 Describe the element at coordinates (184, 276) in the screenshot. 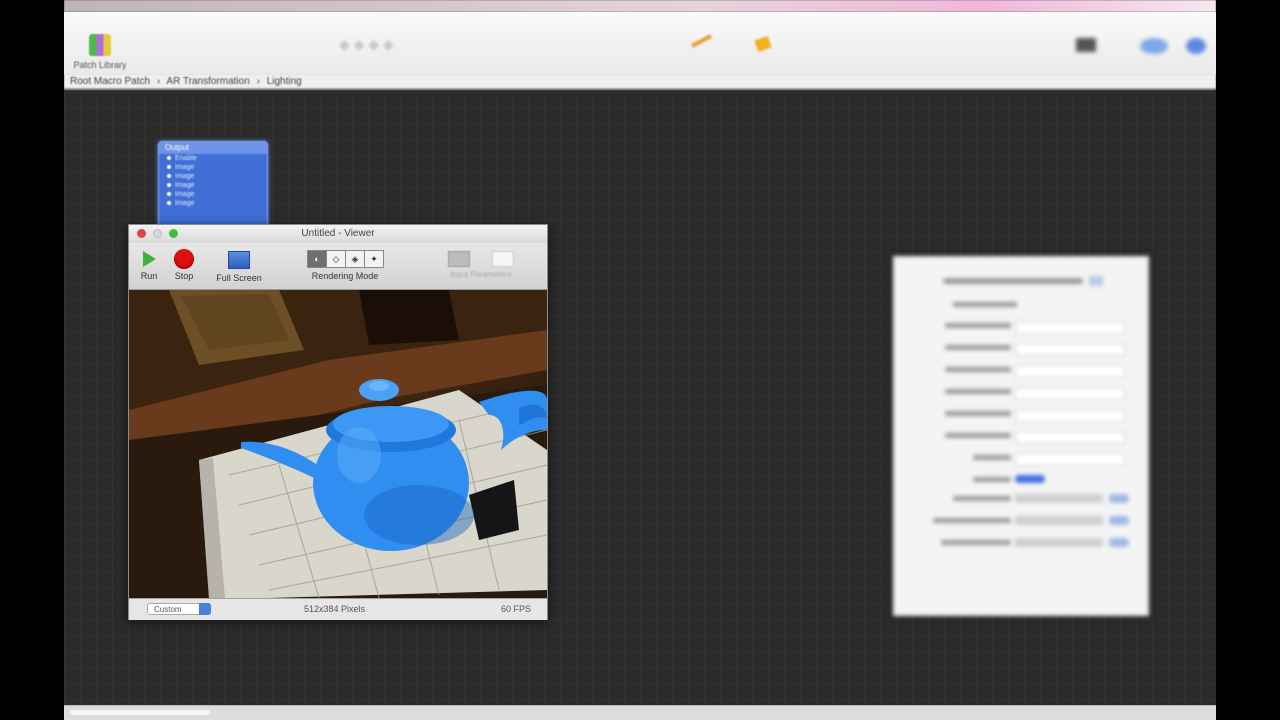

I see `stop-label: Stop` at that location.